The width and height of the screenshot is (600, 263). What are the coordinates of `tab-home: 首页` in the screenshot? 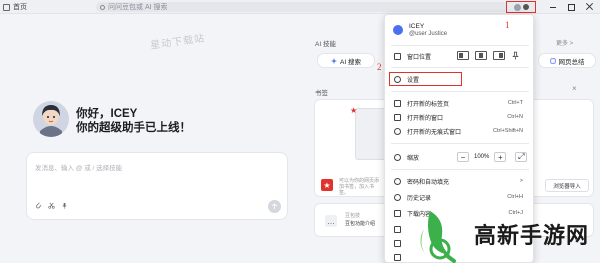 It's located at (15, 7).